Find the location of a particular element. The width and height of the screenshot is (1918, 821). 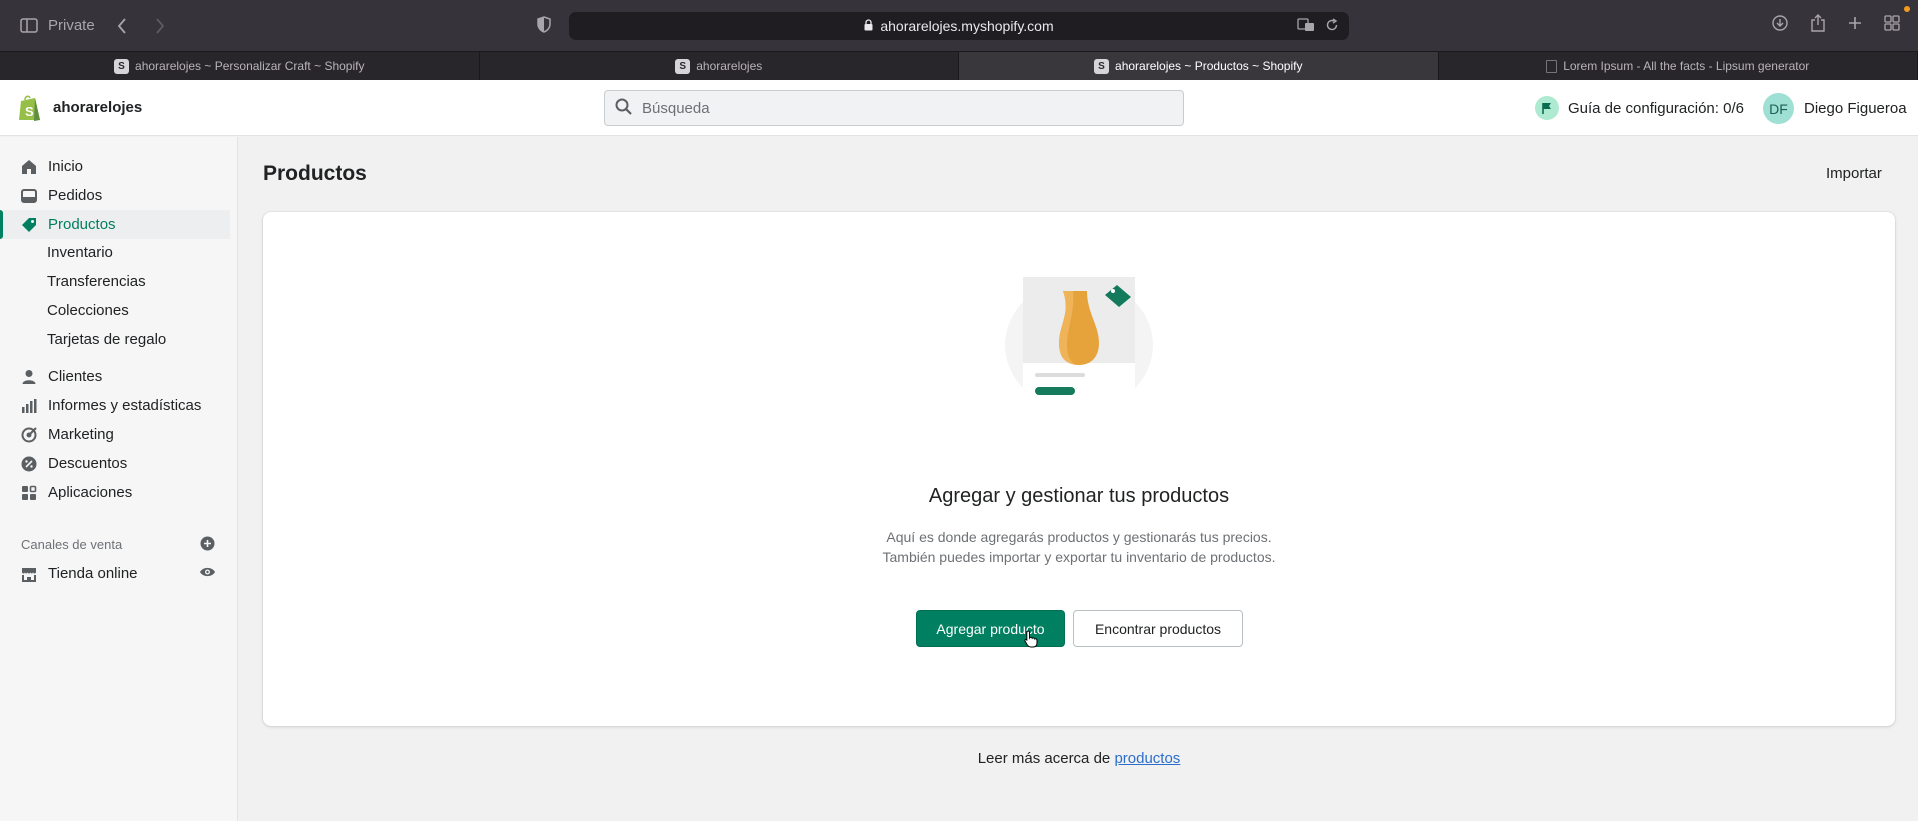

lock-icon is located at coordinates (868, 26).